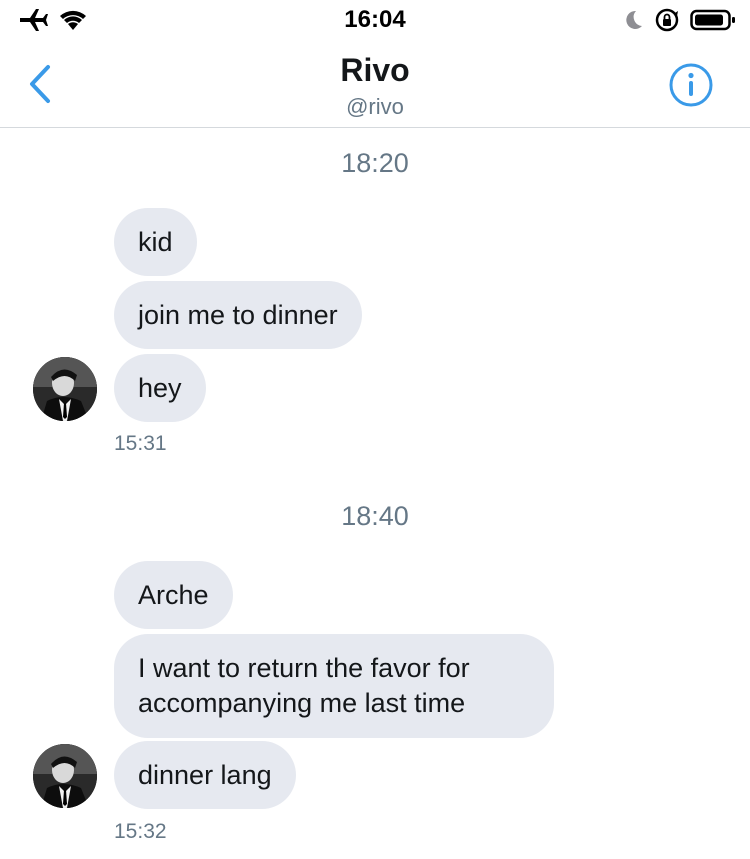  What do you see at coordinates (375, 106) in the screenshot?
I see `contact-handle: @rivo` at bounding box center [375, 106].